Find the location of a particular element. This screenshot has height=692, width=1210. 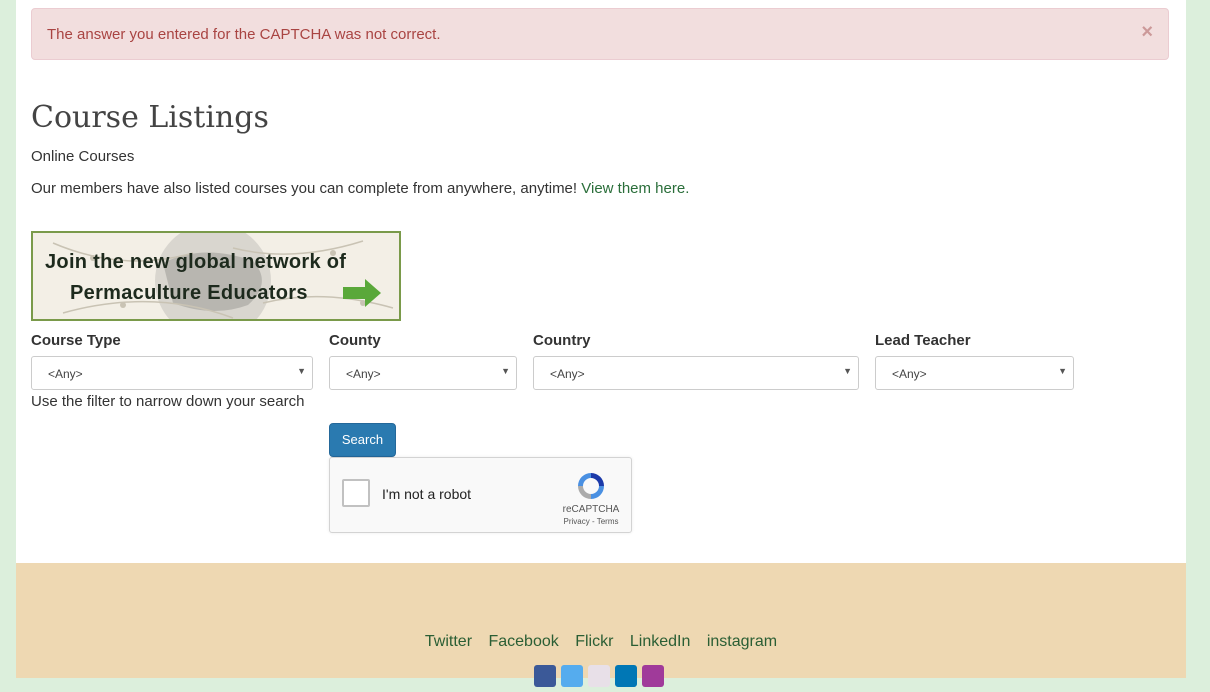

social-icons is located at coordinates (601, 678).